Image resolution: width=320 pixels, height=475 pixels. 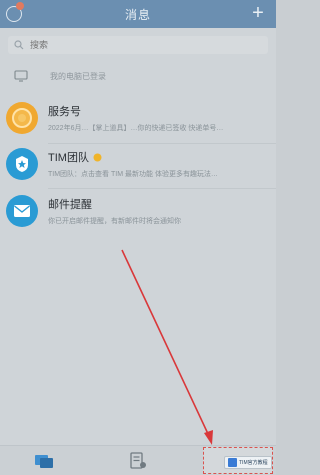 I want to click on message-tab-icon, so click(x=44, y=461).